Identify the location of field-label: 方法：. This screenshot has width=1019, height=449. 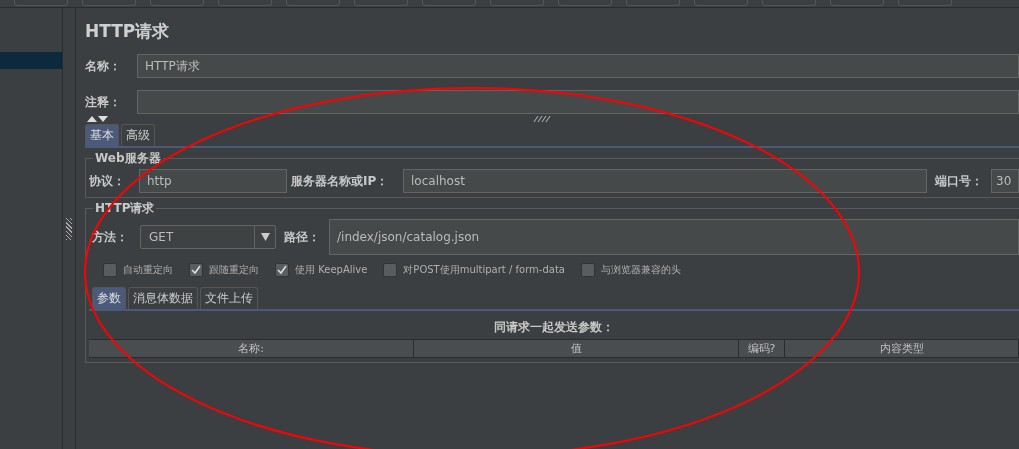
(110, 237).